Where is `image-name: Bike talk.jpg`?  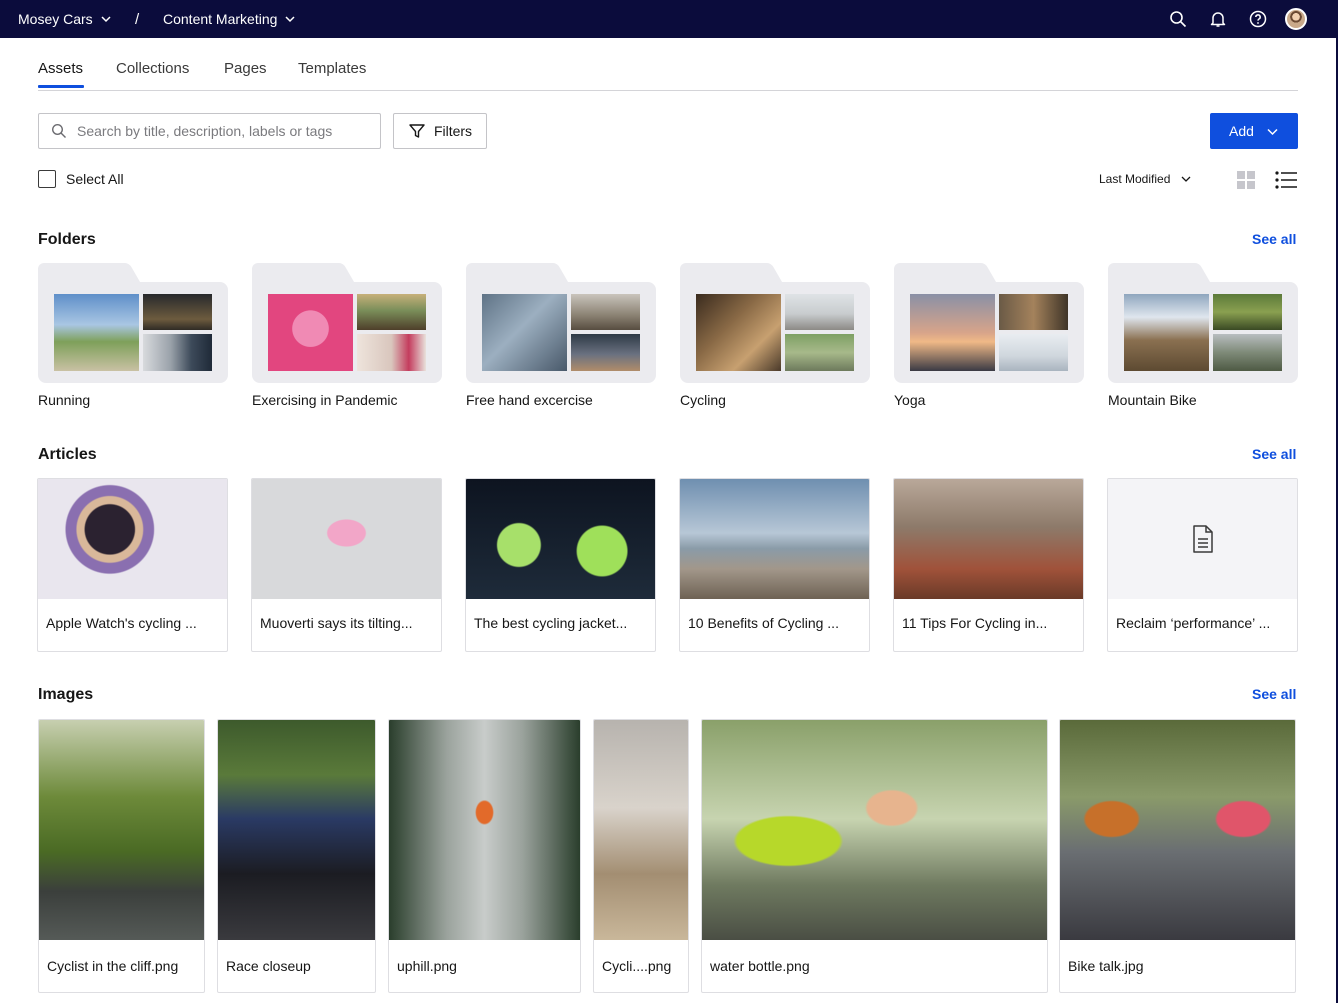
image-name: Bike talk.jpg is located at coordinates (1106, 966).